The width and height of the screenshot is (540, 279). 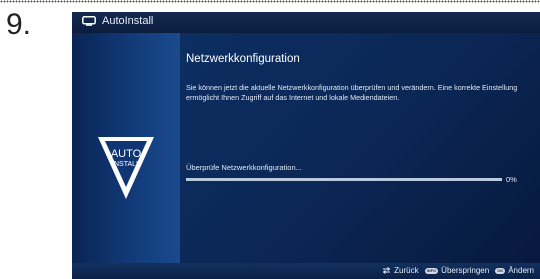 I want to click on footer-hints: Zurück INFO Überspringen OK Ändern, so click(x=455, y=270).